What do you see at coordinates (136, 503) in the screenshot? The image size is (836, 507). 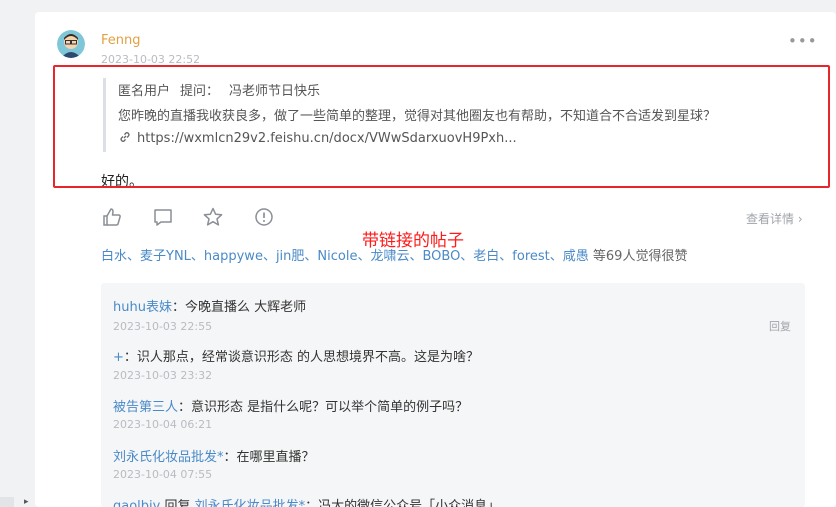 I see `comment-author: gaolbiy` at bounding box center [136, 503].